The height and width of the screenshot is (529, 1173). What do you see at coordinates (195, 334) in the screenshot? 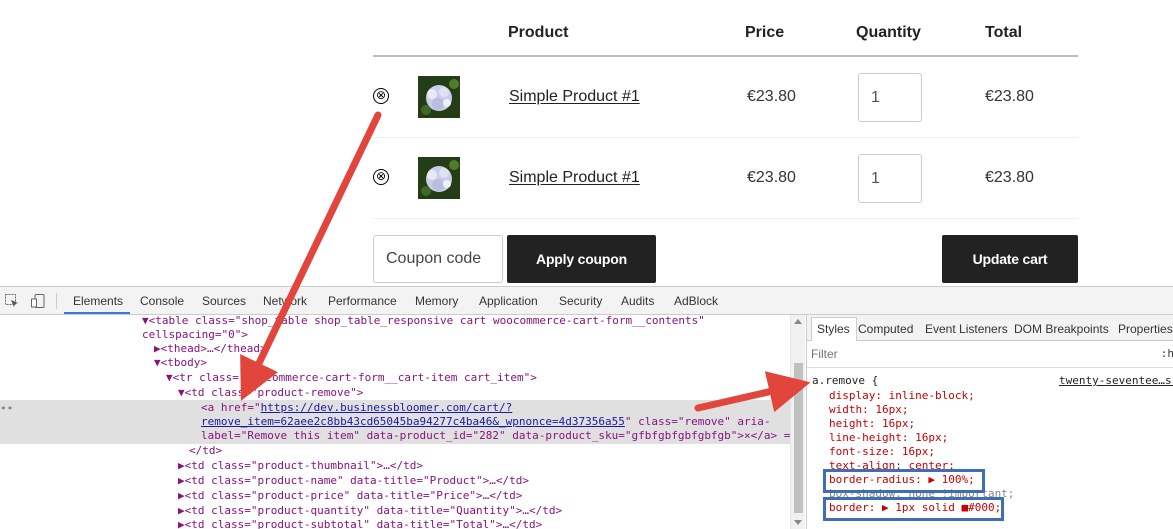
I see `dom-line: cellspacing="0">` at bounding box center [195, 334].